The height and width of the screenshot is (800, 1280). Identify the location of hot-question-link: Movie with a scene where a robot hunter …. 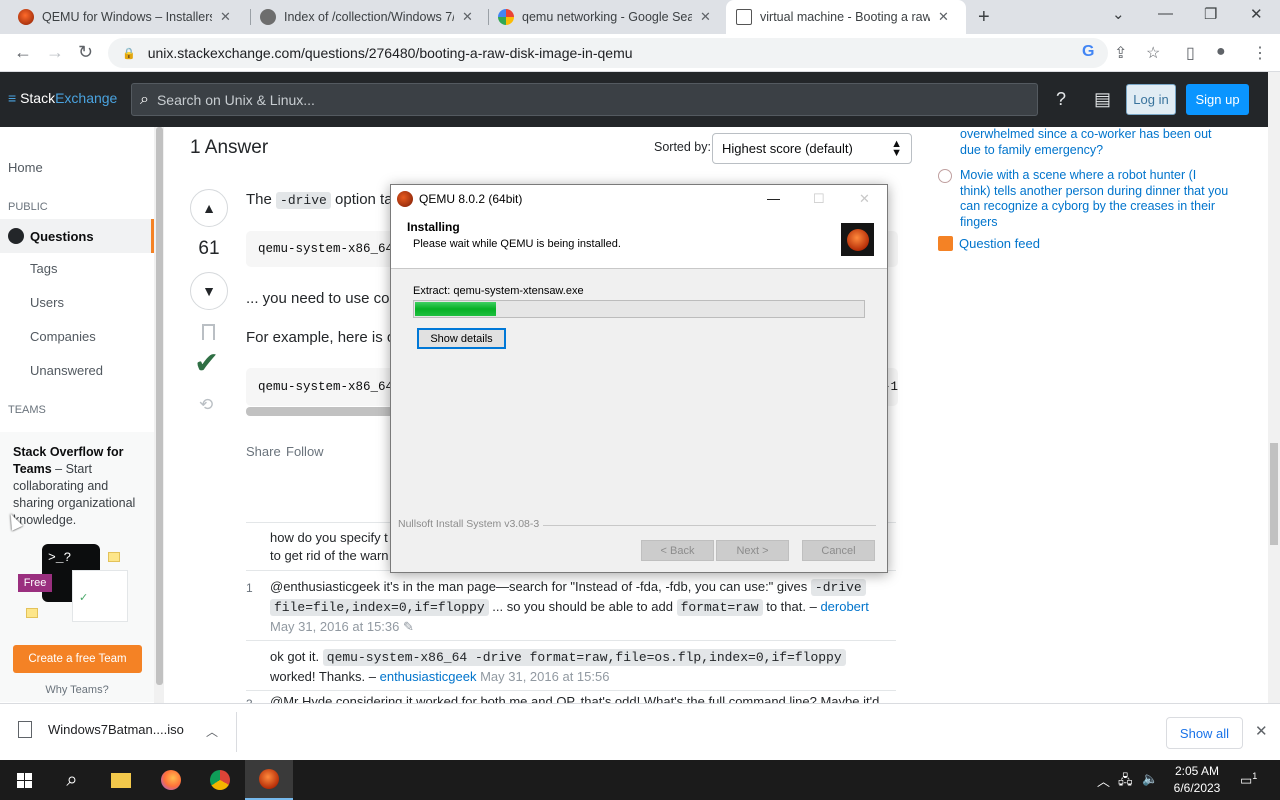
(1088, 198).